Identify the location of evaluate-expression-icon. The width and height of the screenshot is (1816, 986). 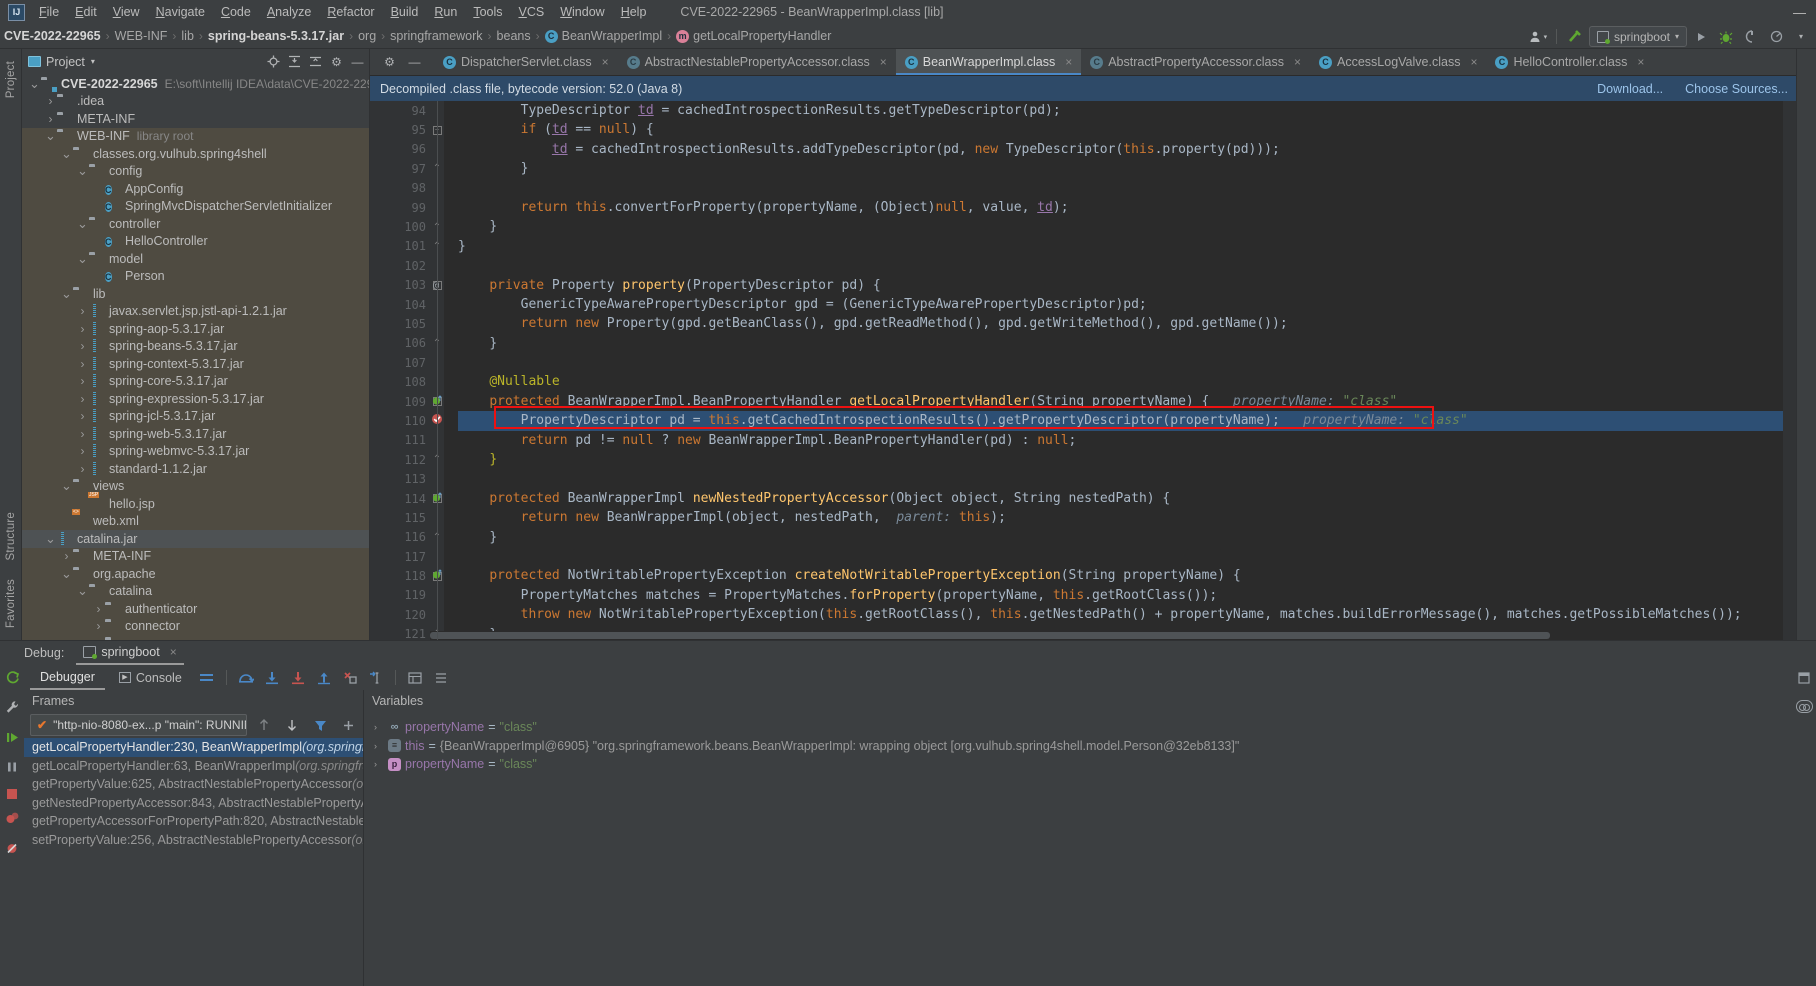
(415, 678).